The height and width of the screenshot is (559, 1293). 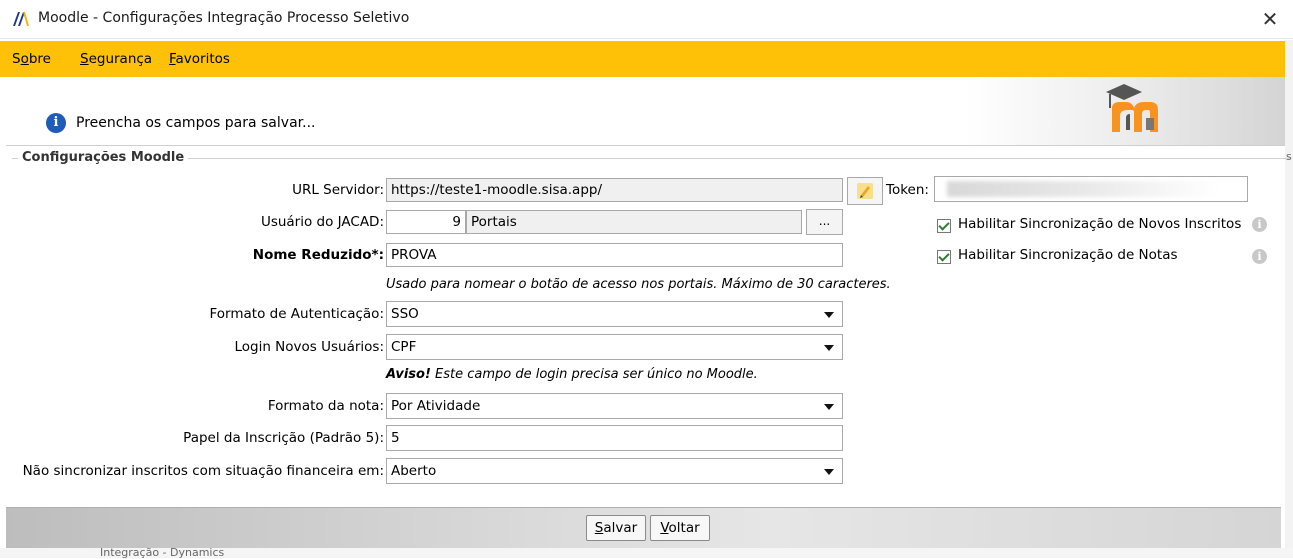 What do you see at coordinates (325, 406) in the screenshot?
I see `grade-label: Formato da nota:` at bounding box center [325, 406].